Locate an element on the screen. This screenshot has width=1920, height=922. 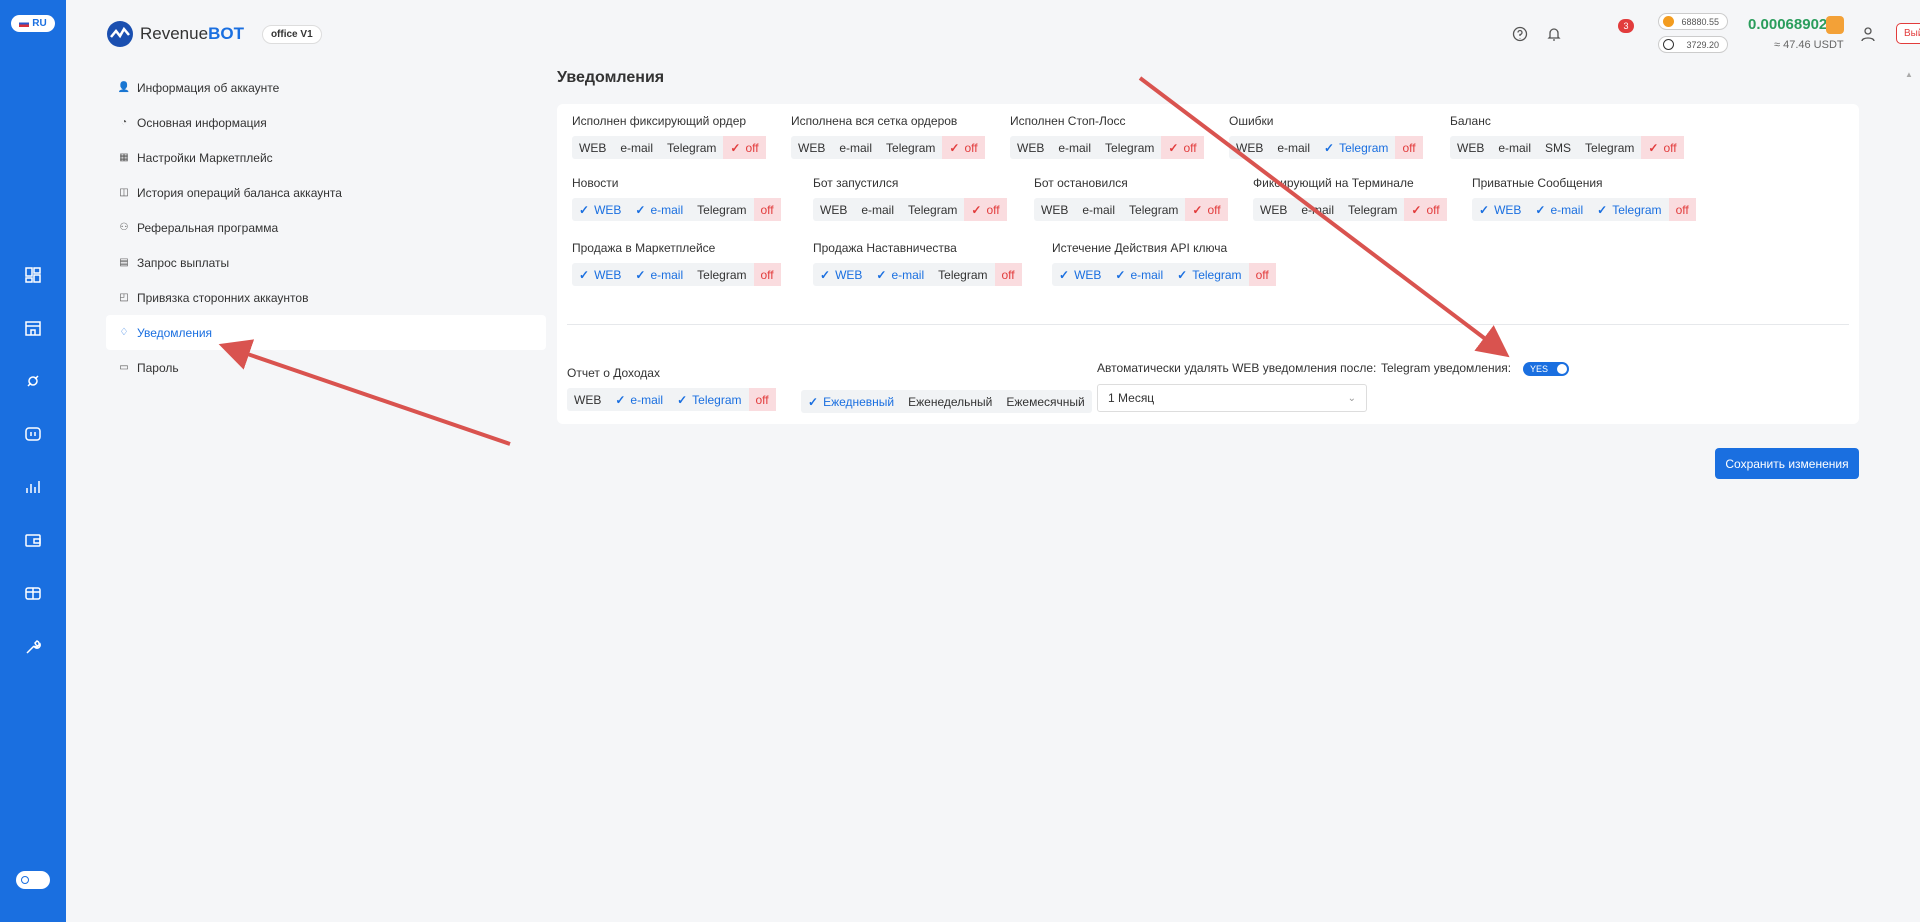
profile-icon is located at coordinates (1868, 34).